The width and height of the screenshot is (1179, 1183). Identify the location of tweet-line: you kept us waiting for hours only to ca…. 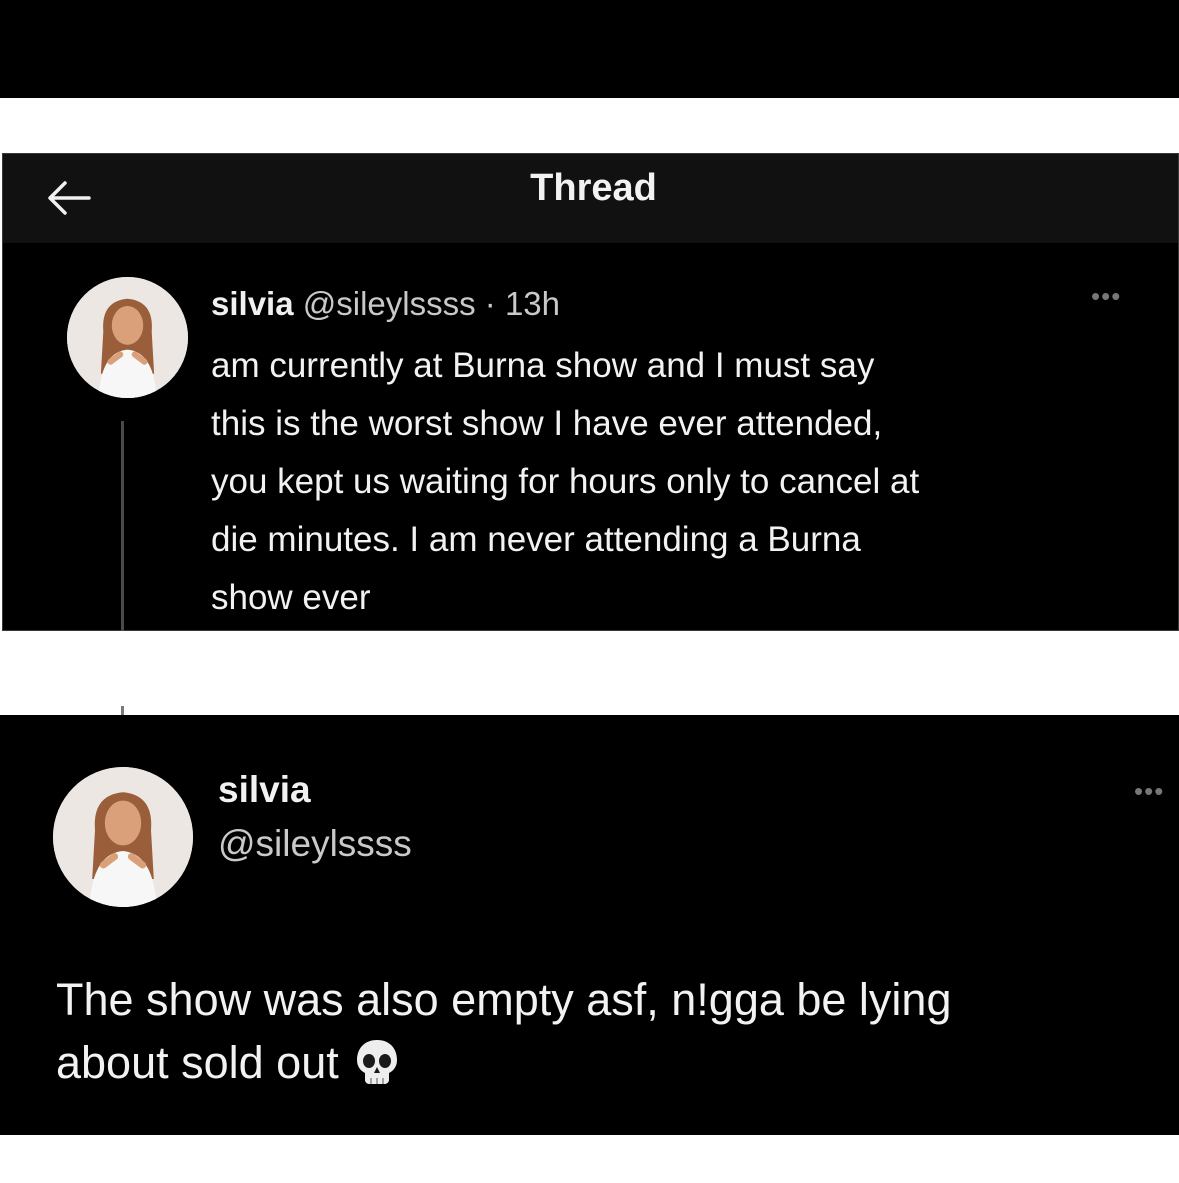
(565, 481).